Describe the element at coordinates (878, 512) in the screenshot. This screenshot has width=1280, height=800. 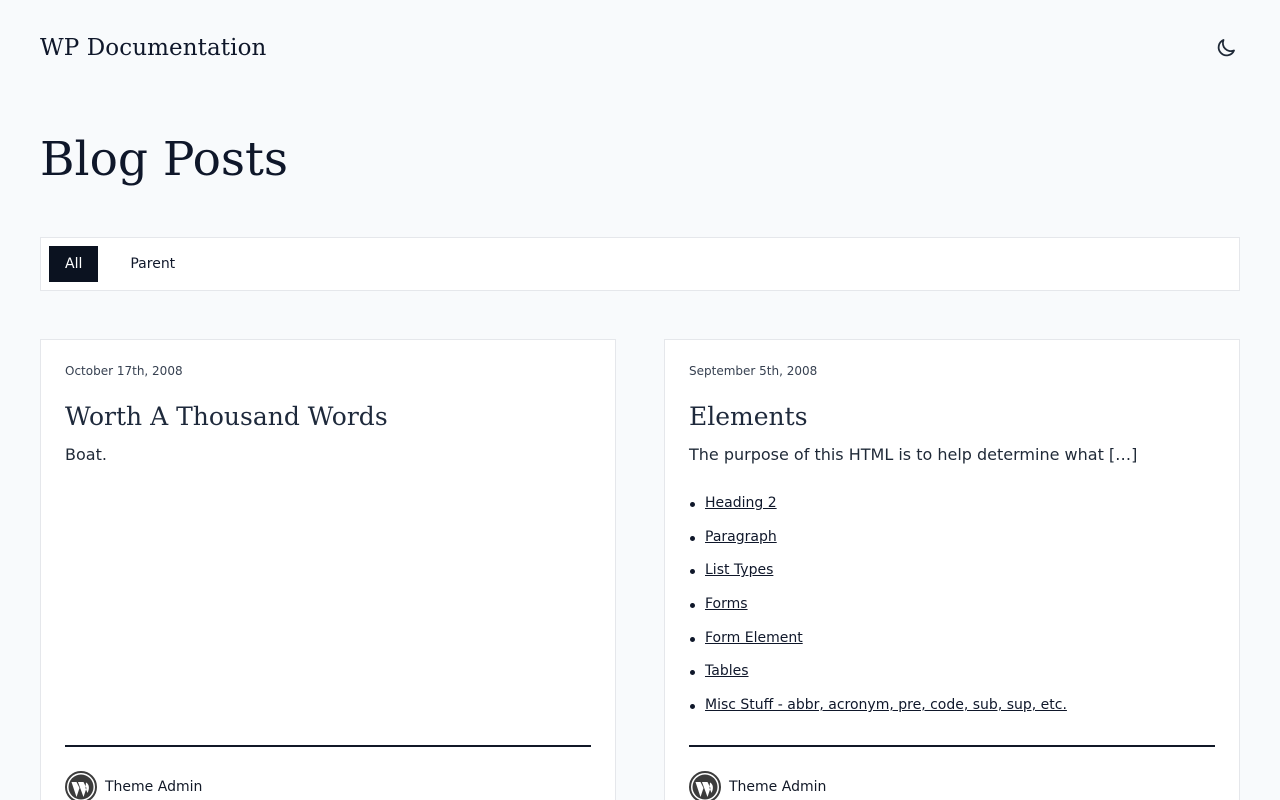
I see `list-item: Heading 2` at that location.